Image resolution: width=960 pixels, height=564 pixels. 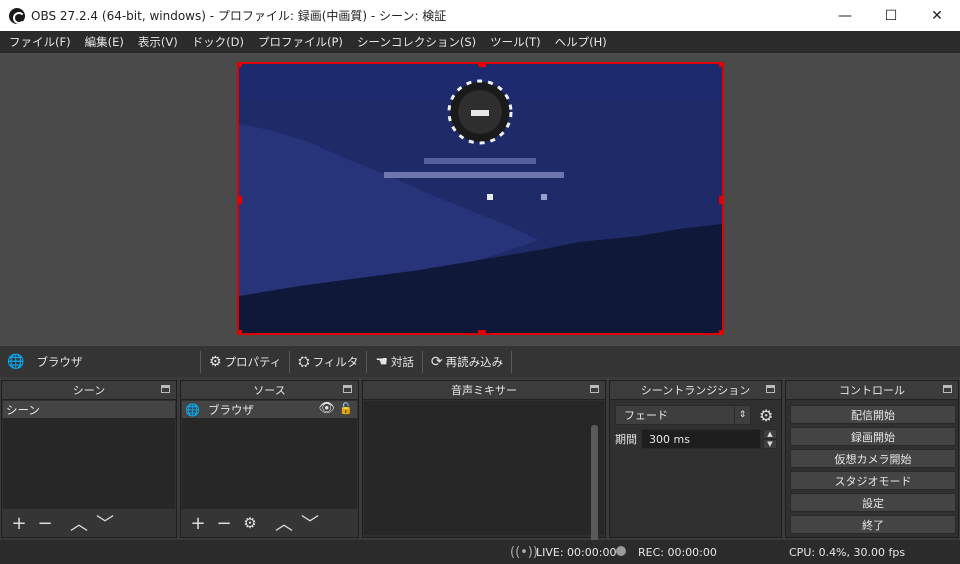 I want to click on scenes-dock-header: シーン, so click(x=89, y=390).